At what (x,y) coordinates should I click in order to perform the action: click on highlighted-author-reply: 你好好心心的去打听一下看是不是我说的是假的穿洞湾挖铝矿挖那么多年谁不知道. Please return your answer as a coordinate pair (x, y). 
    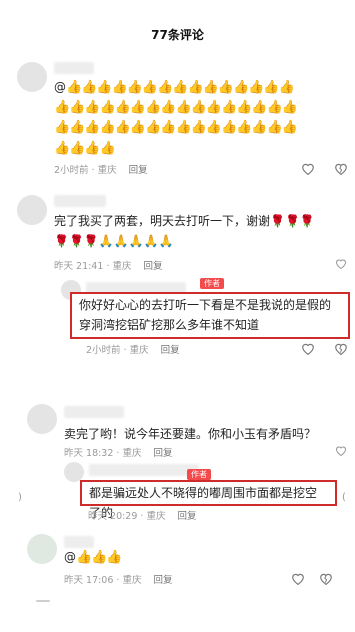
    Looking at the image, I should click on (210, 315).